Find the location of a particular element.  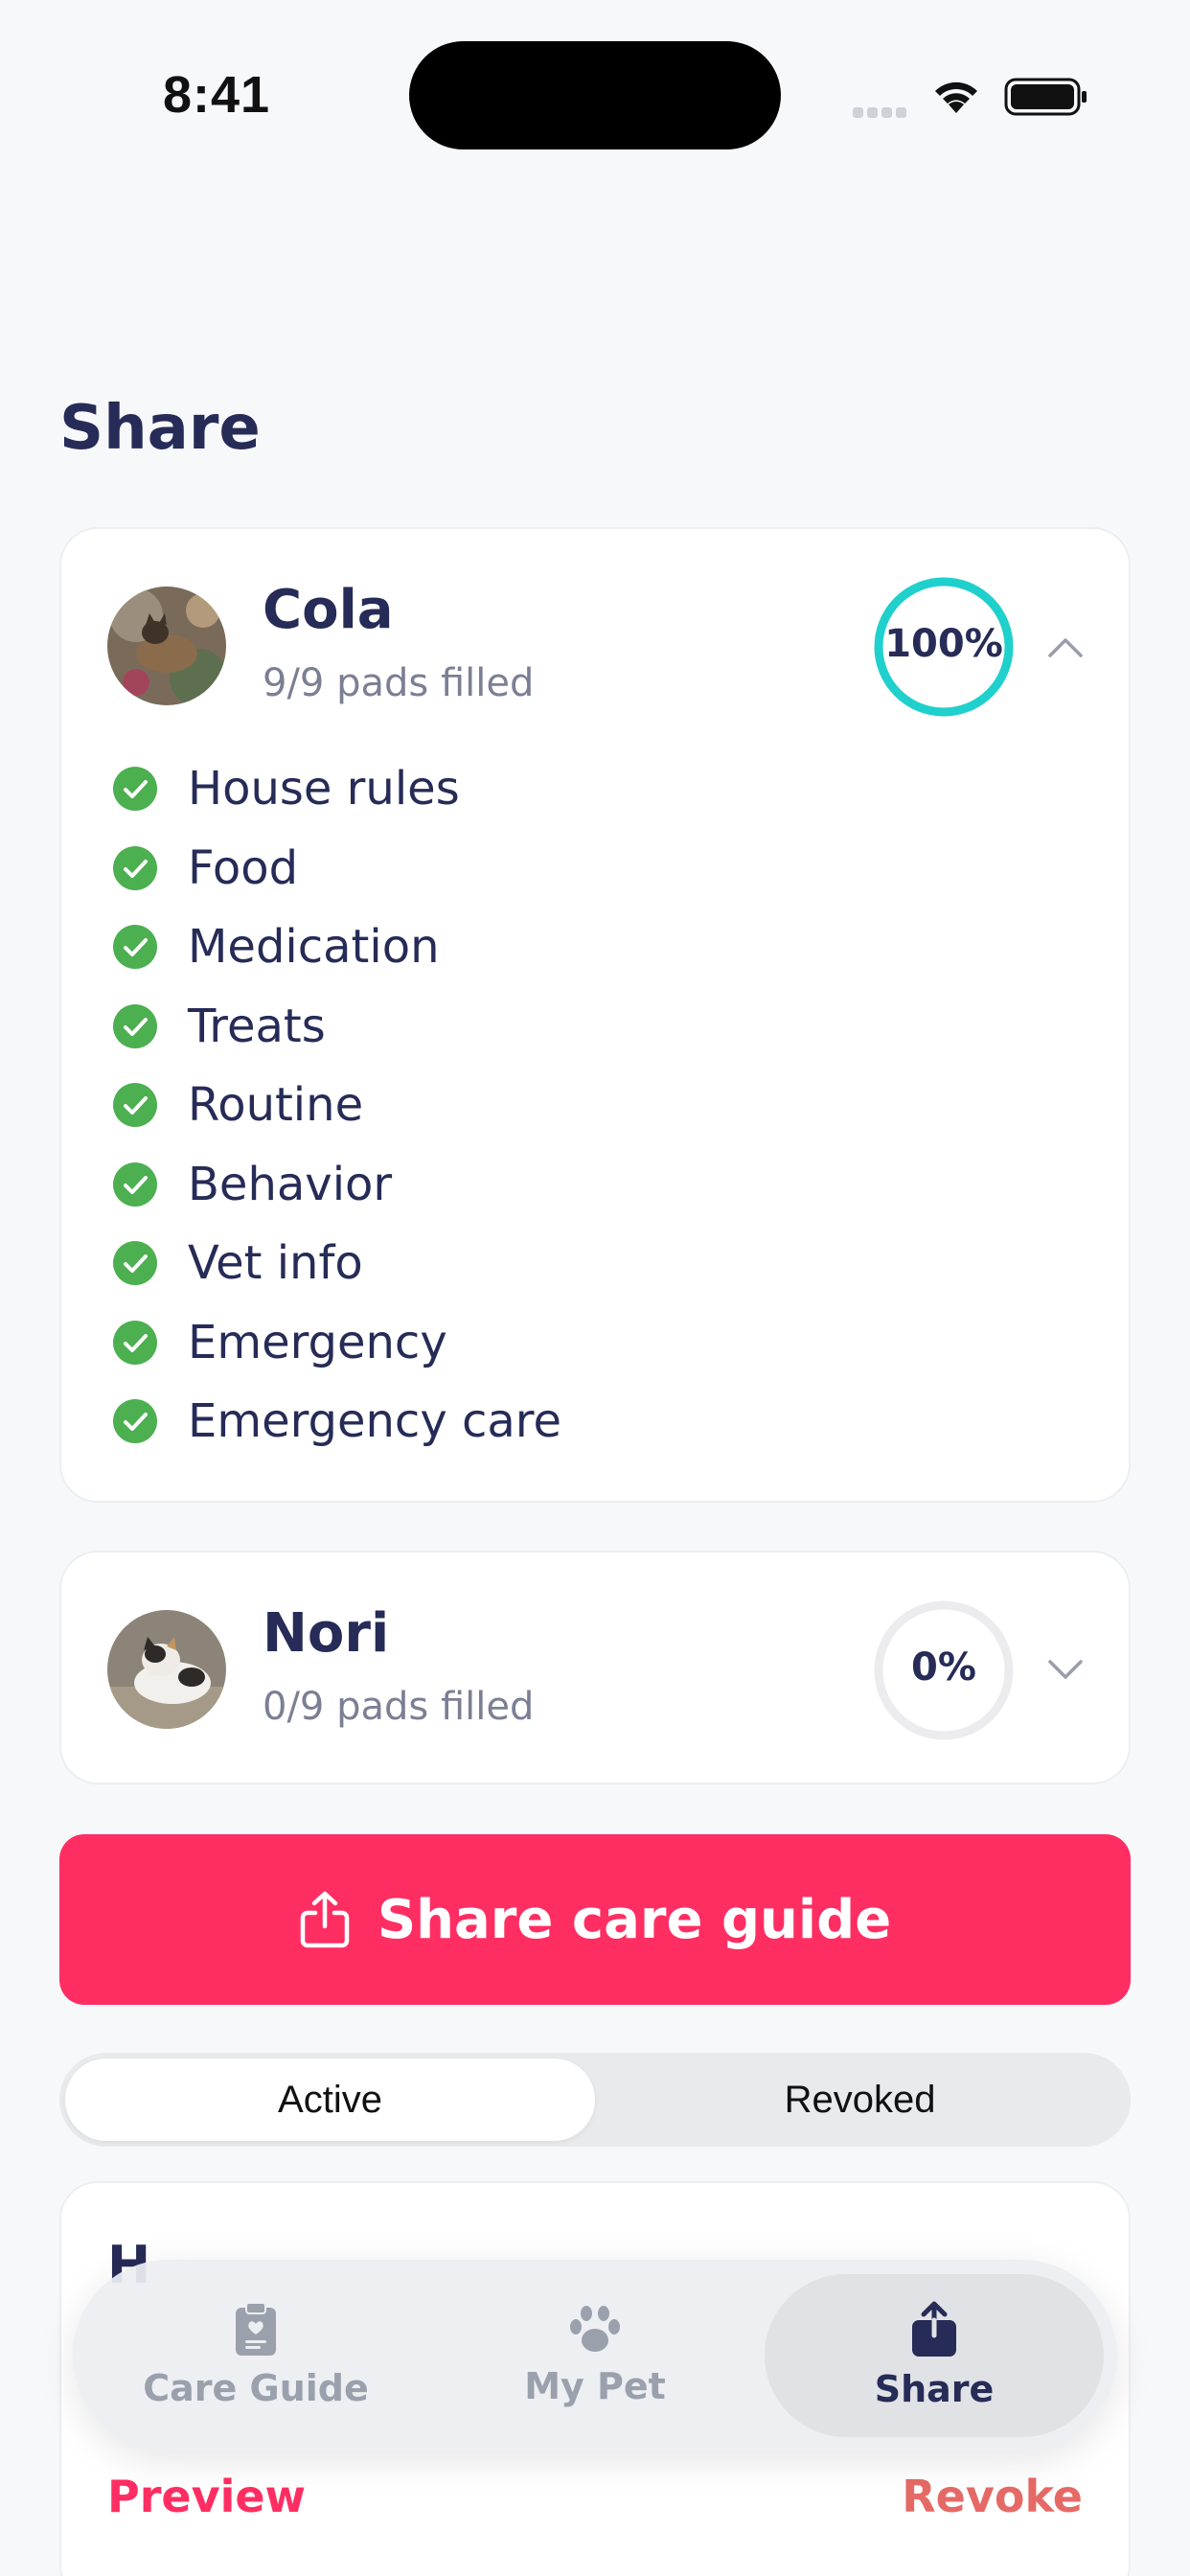

checklist-label: Behavior is located at coordinates (290, 1184).